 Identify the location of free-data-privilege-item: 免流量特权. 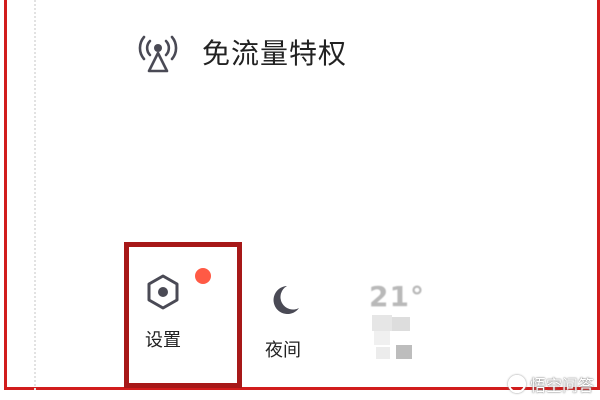
(240, 52).